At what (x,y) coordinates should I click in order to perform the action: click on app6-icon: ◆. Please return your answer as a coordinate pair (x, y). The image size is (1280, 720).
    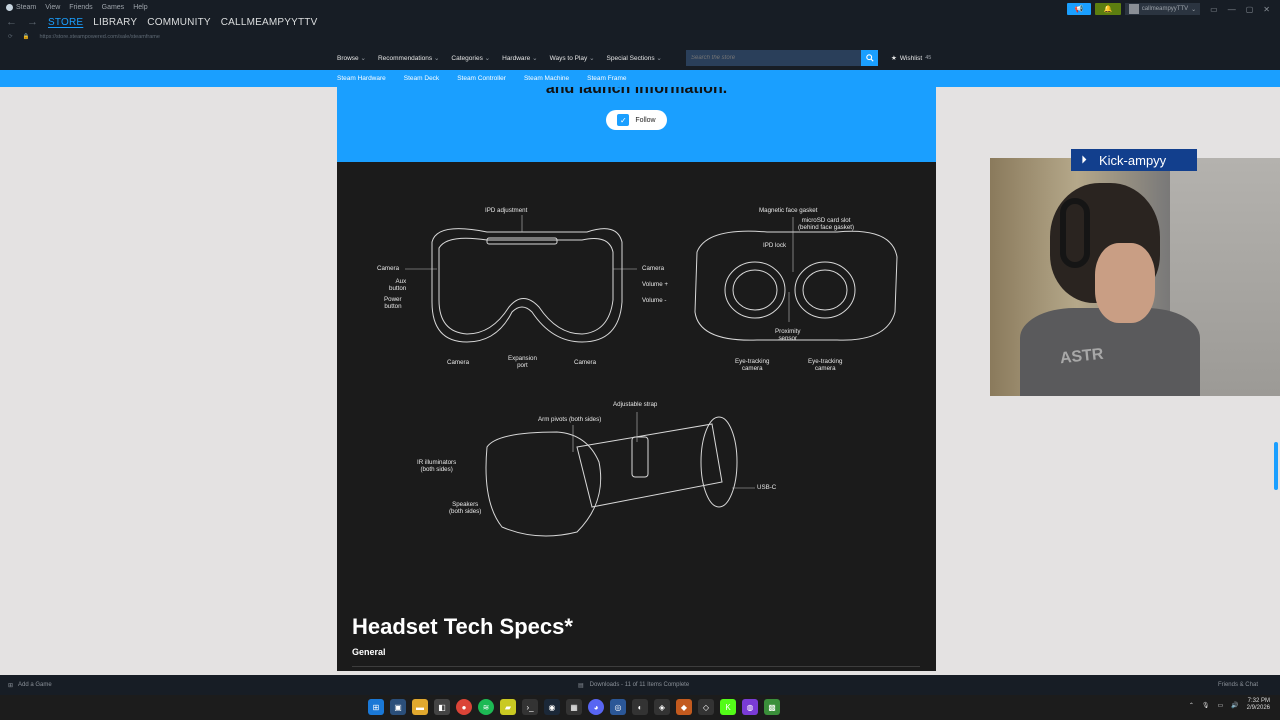
    Looking at the image, I should click on (684, 707).